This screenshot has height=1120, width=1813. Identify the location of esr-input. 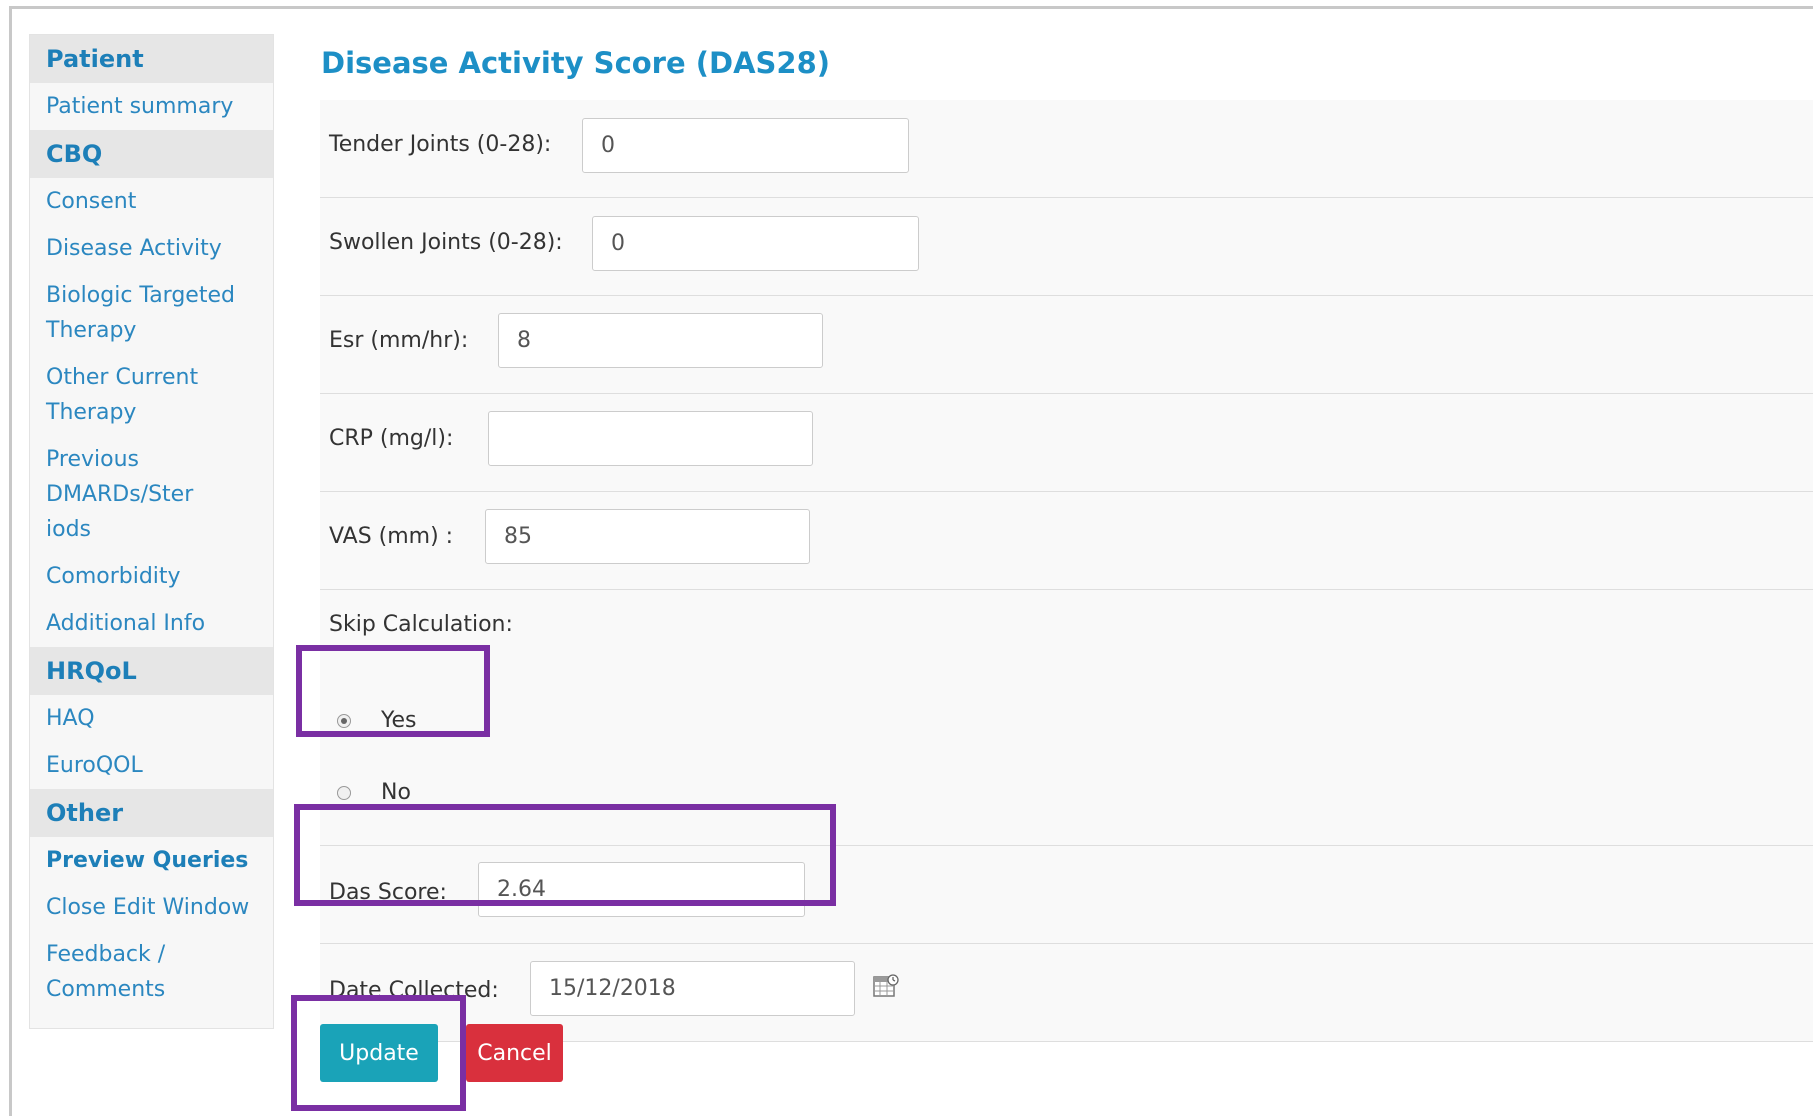
(660, 340).